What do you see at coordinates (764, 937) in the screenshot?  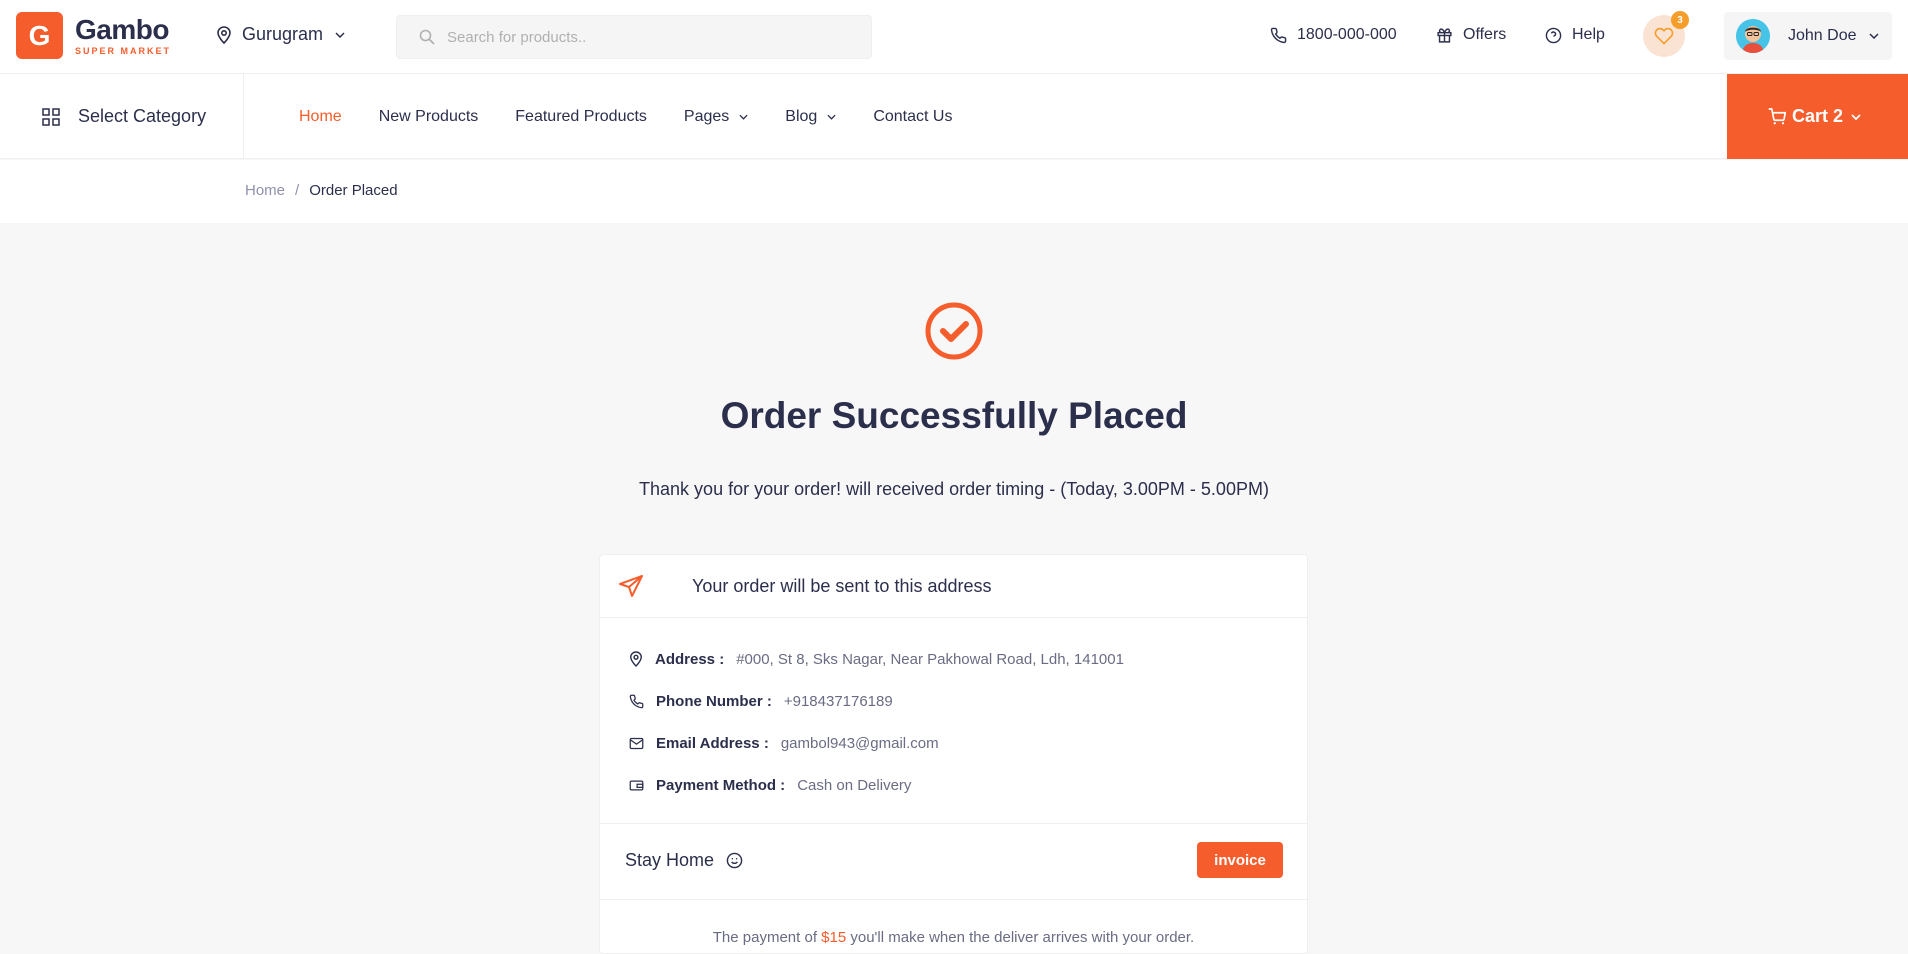 I see `payment-note-prefix: The payment of` at bounding box center [764, 937].